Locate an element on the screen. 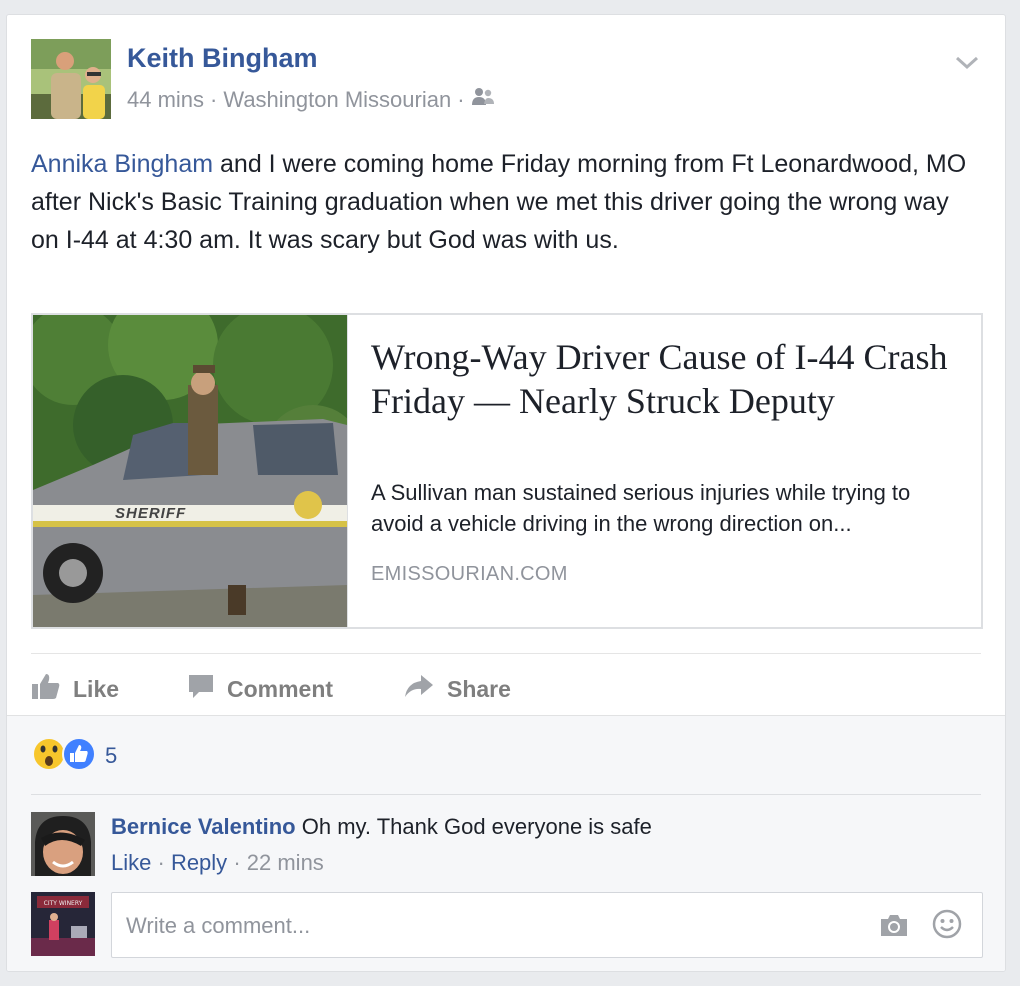 This screenshot has height=986, width=1020. sheriff-text: SHERIFF is located at coordinates (150, 513).